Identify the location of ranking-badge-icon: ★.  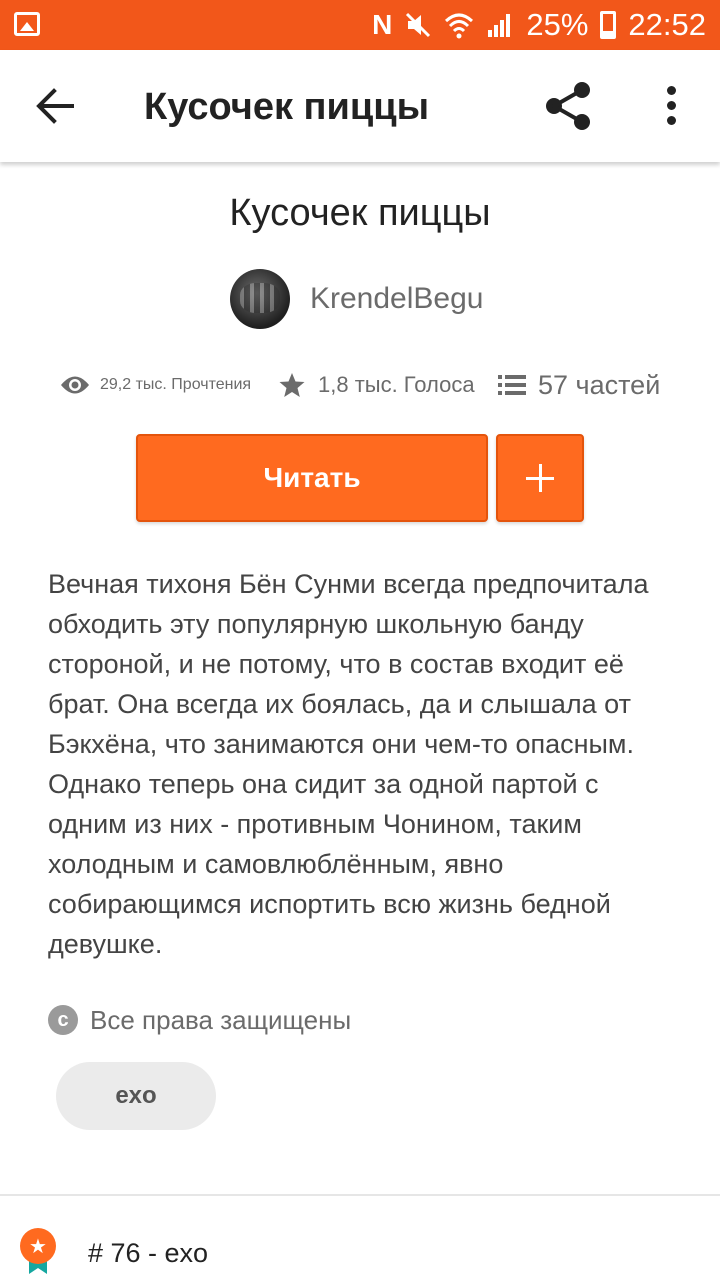
(38, 1253).